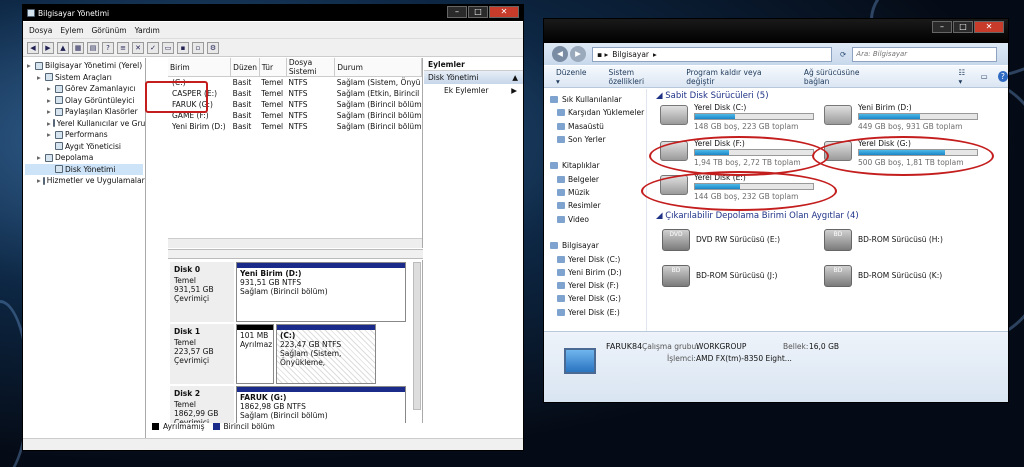 The width and height of the screenshot is (1024, 467). What do you see at coordinates (295, 243) in the screenshot?
I see `horizontal-scrollbar` at bounding box center [295, 243].